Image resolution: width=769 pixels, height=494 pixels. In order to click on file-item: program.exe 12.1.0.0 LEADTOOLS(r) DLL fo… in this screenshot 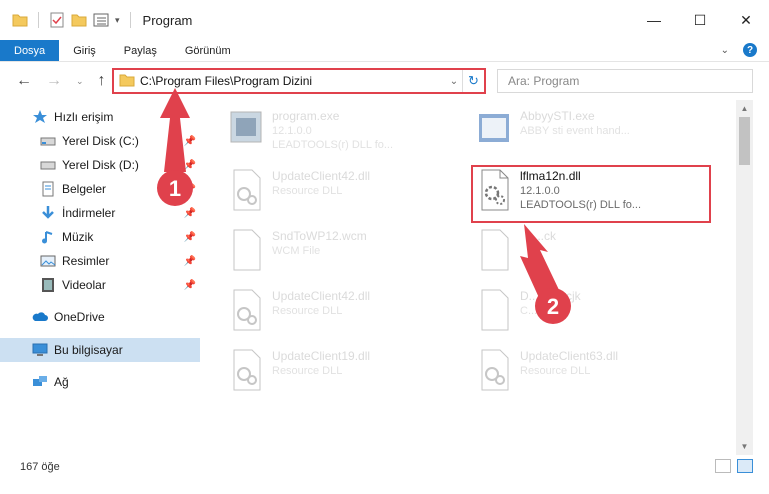, I will do `click(348, 134)`.